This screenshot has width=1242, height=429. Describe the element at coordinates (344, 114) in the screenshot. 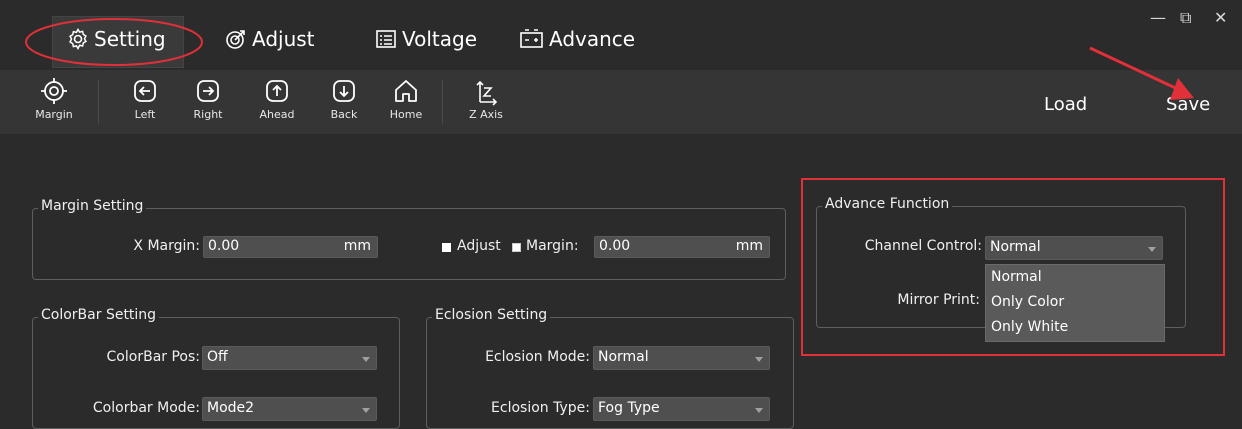

I see `back-tool-label: Back` at that location.